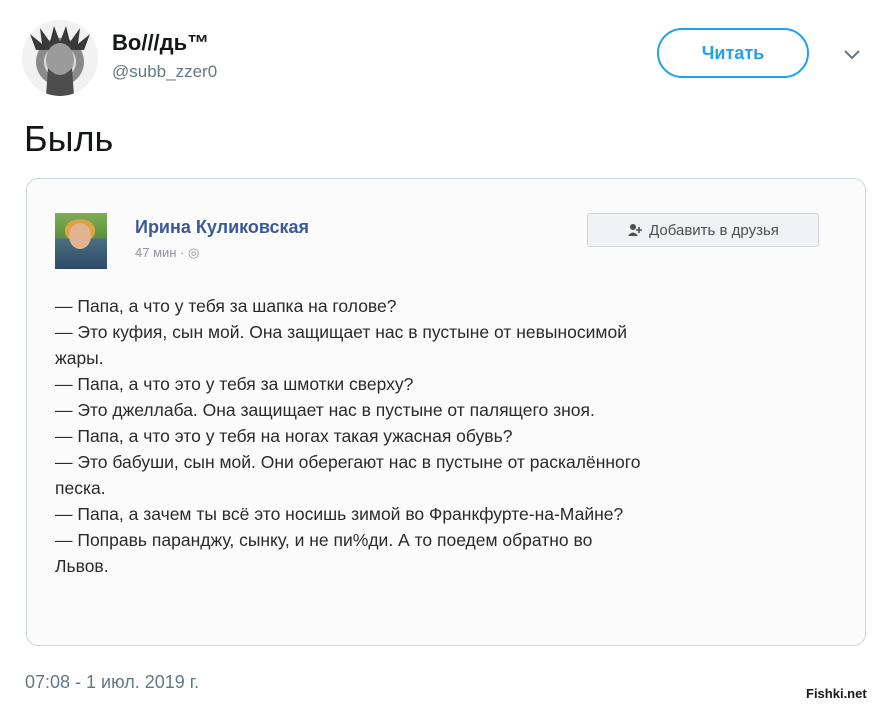  I want to click on post-line: — Папа, а что у тебя за шапка на голове?, so click(226, 306).